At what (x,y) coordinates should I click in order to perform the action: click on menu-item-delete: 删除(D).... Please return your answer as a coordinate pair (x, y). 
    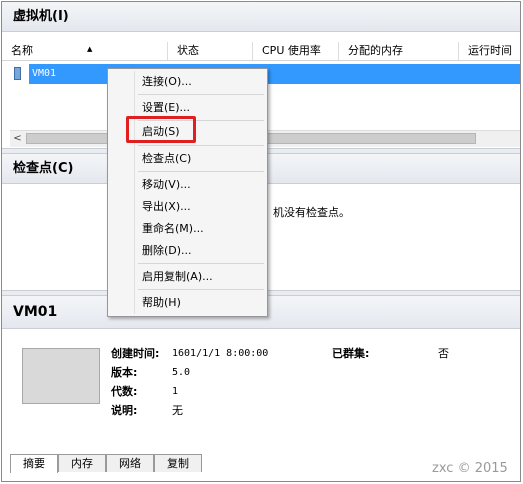
    Looking at the image, I should click on (167, 251).